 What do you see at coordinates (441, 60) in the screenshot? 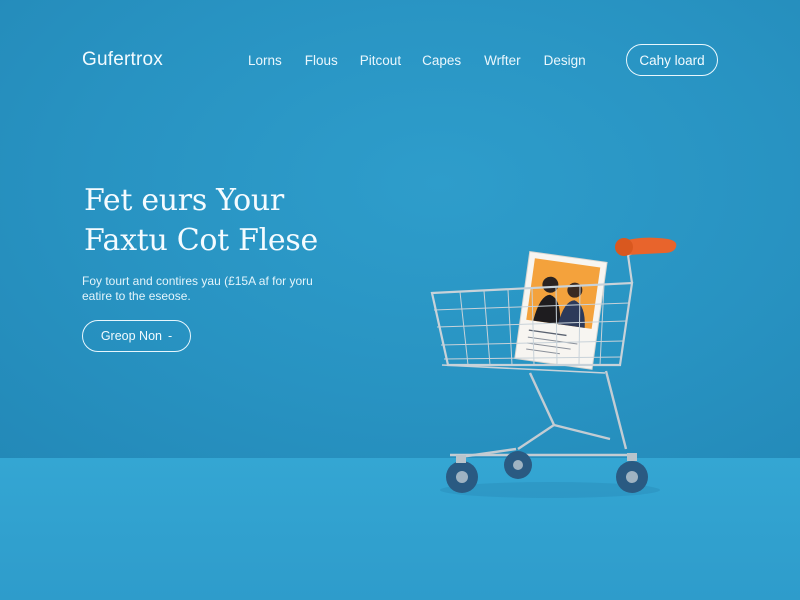
I see `nav-item-4: Capes` at bounding box center [441, 60].